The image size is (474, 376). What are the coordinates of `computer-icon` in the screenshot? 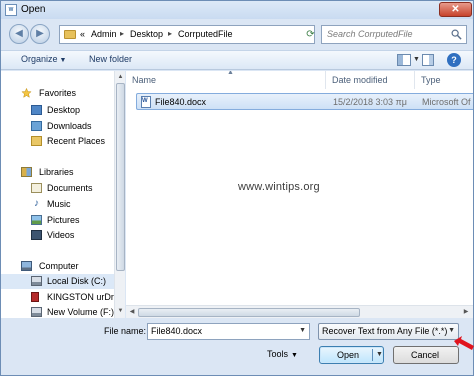 It's located at (26, 266).